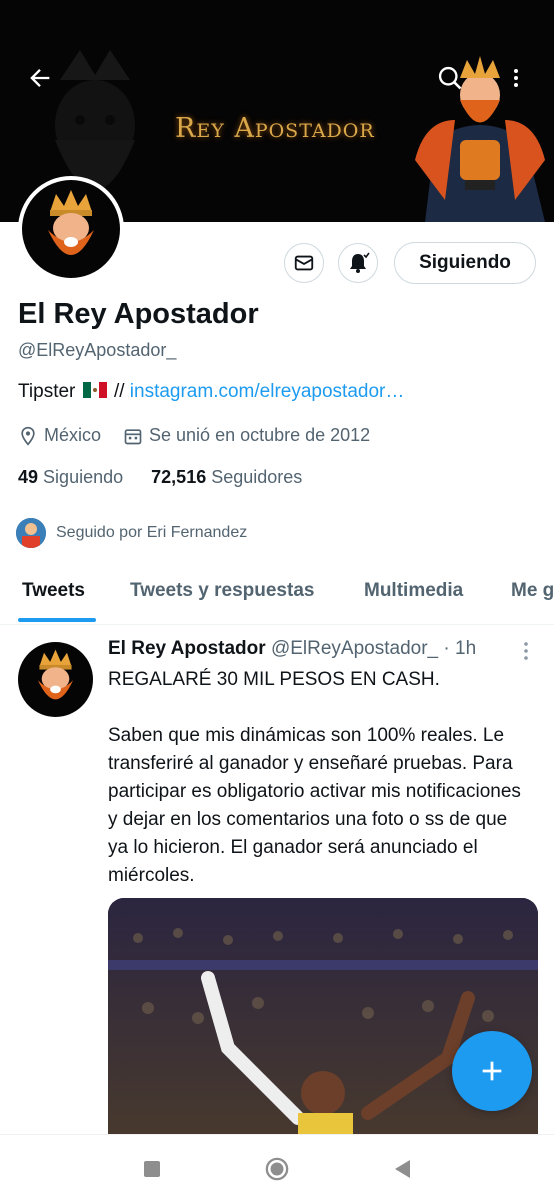 This screenshot has height=1201, width=554. I want to click on follower-avatar-image, so click(31, 533).